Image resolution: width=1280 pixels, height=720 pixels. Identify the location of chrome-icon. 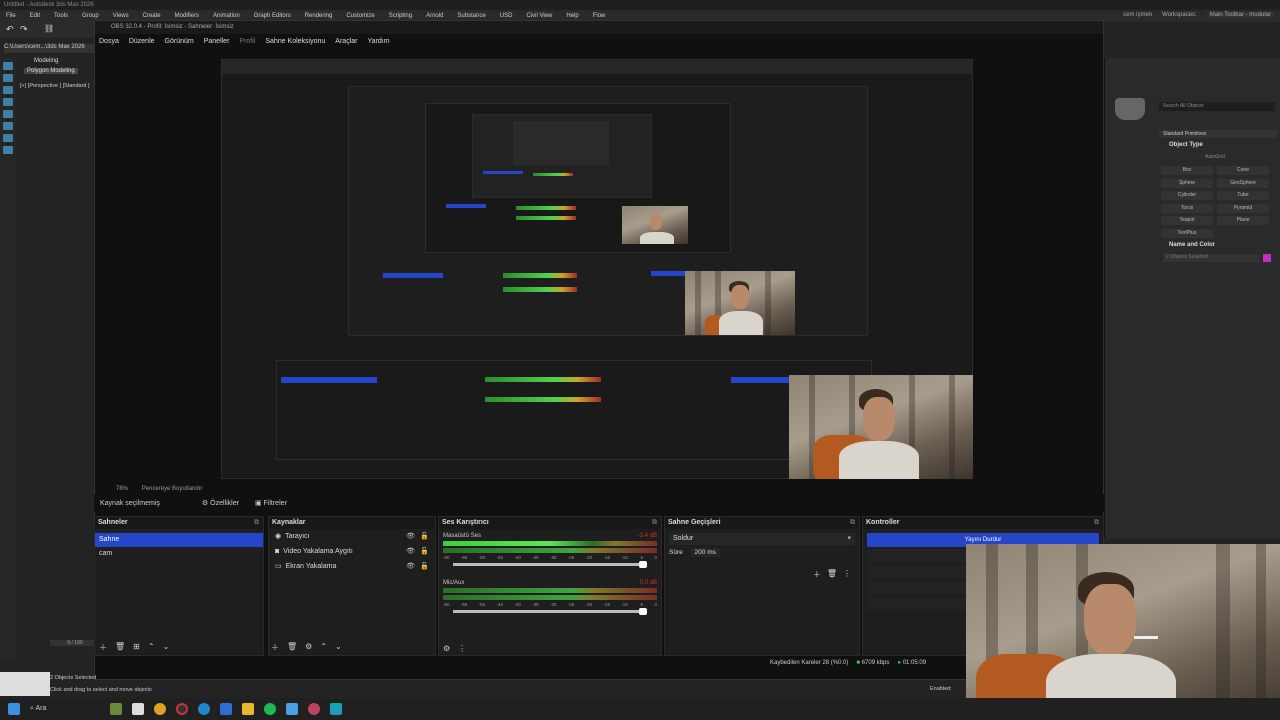
(160, 709).